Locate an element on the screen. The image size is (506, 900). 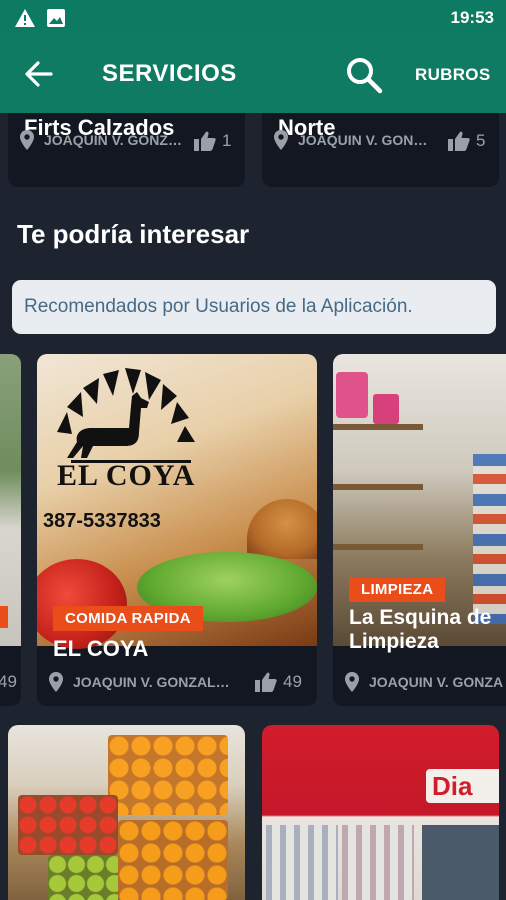
product-rack is located at coordinates (489, 539).